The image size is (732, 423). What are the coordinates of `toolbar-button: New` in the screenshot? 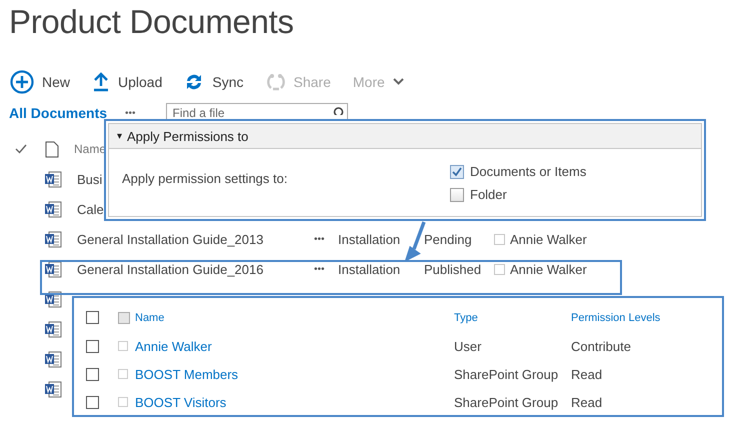 It's located at (40, 82).